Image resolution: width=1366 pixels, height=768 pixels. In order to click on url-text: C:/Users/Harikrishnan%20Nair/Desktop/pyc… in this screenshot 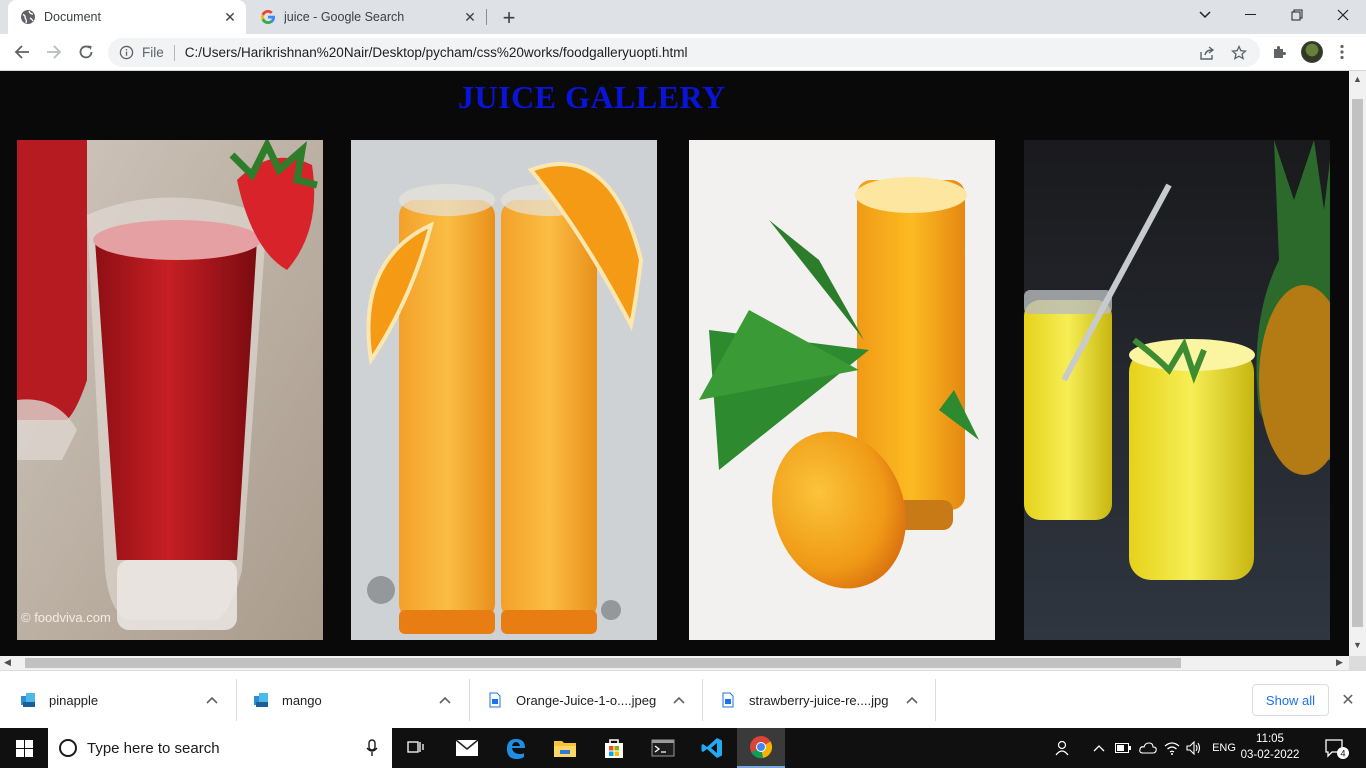, I will do `click(436, 52)`.